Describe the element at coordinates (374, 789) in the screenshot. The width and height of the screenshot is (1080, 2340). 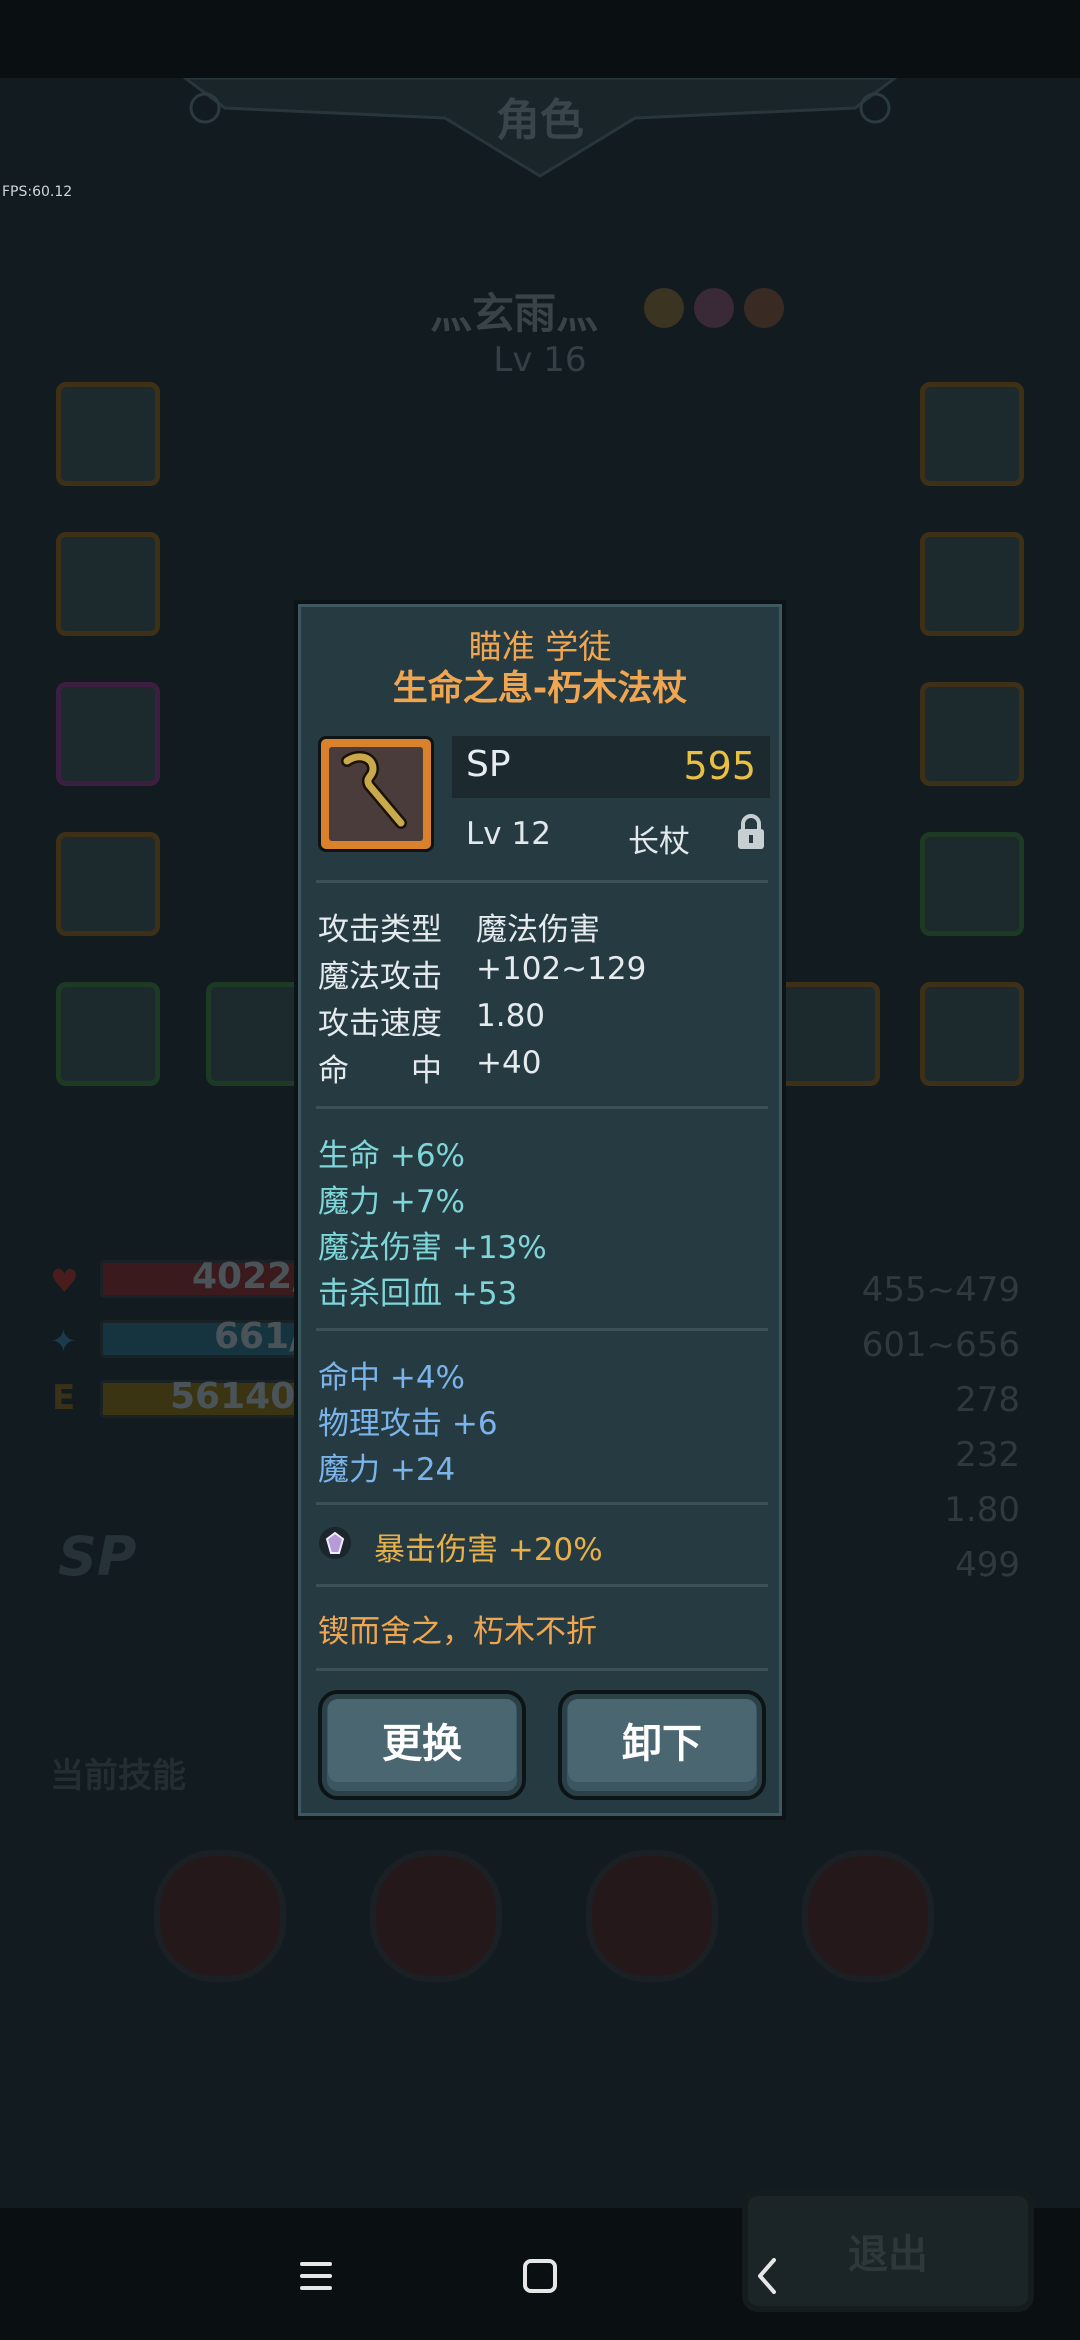
I see `staff-icon` at that location.